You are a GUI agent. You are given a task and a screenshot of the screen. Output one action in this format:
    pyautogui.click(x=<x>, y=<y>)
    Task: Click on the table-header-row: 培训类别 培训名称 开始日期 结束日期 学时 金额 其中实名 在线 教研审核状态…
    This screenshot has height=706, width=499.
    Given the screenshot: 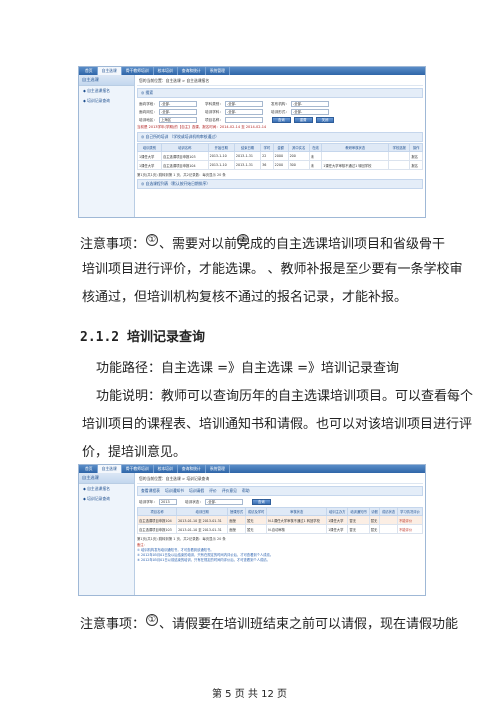 What is the action you would take?
    pyautogui.click(x=280, y=147)
    